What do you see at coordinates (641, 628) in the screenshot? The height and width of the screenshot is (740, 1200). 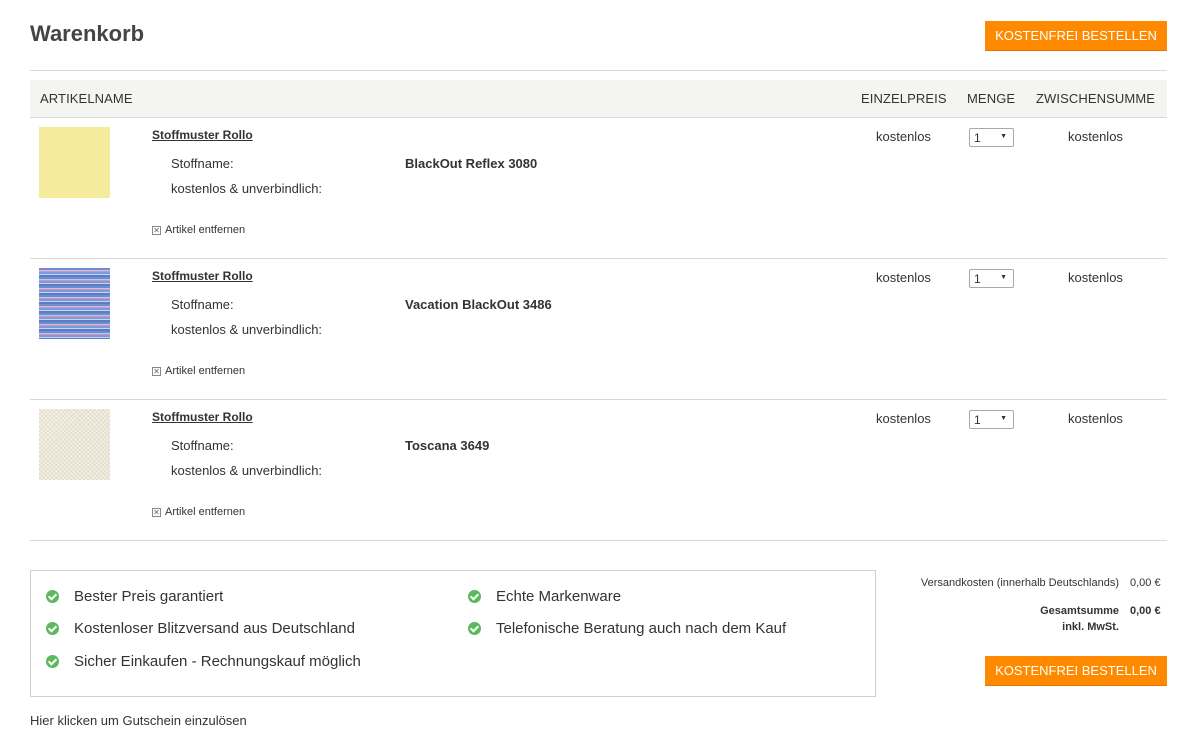 I see `trust-item-label: Telefonische Beratung auch nach dem Kauf` at bounding box center [641, 628].